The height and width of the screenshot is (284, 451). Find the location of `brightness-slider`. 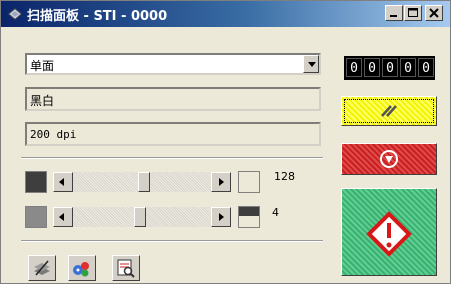

brightness-slider is located at coordinates (142, 182).